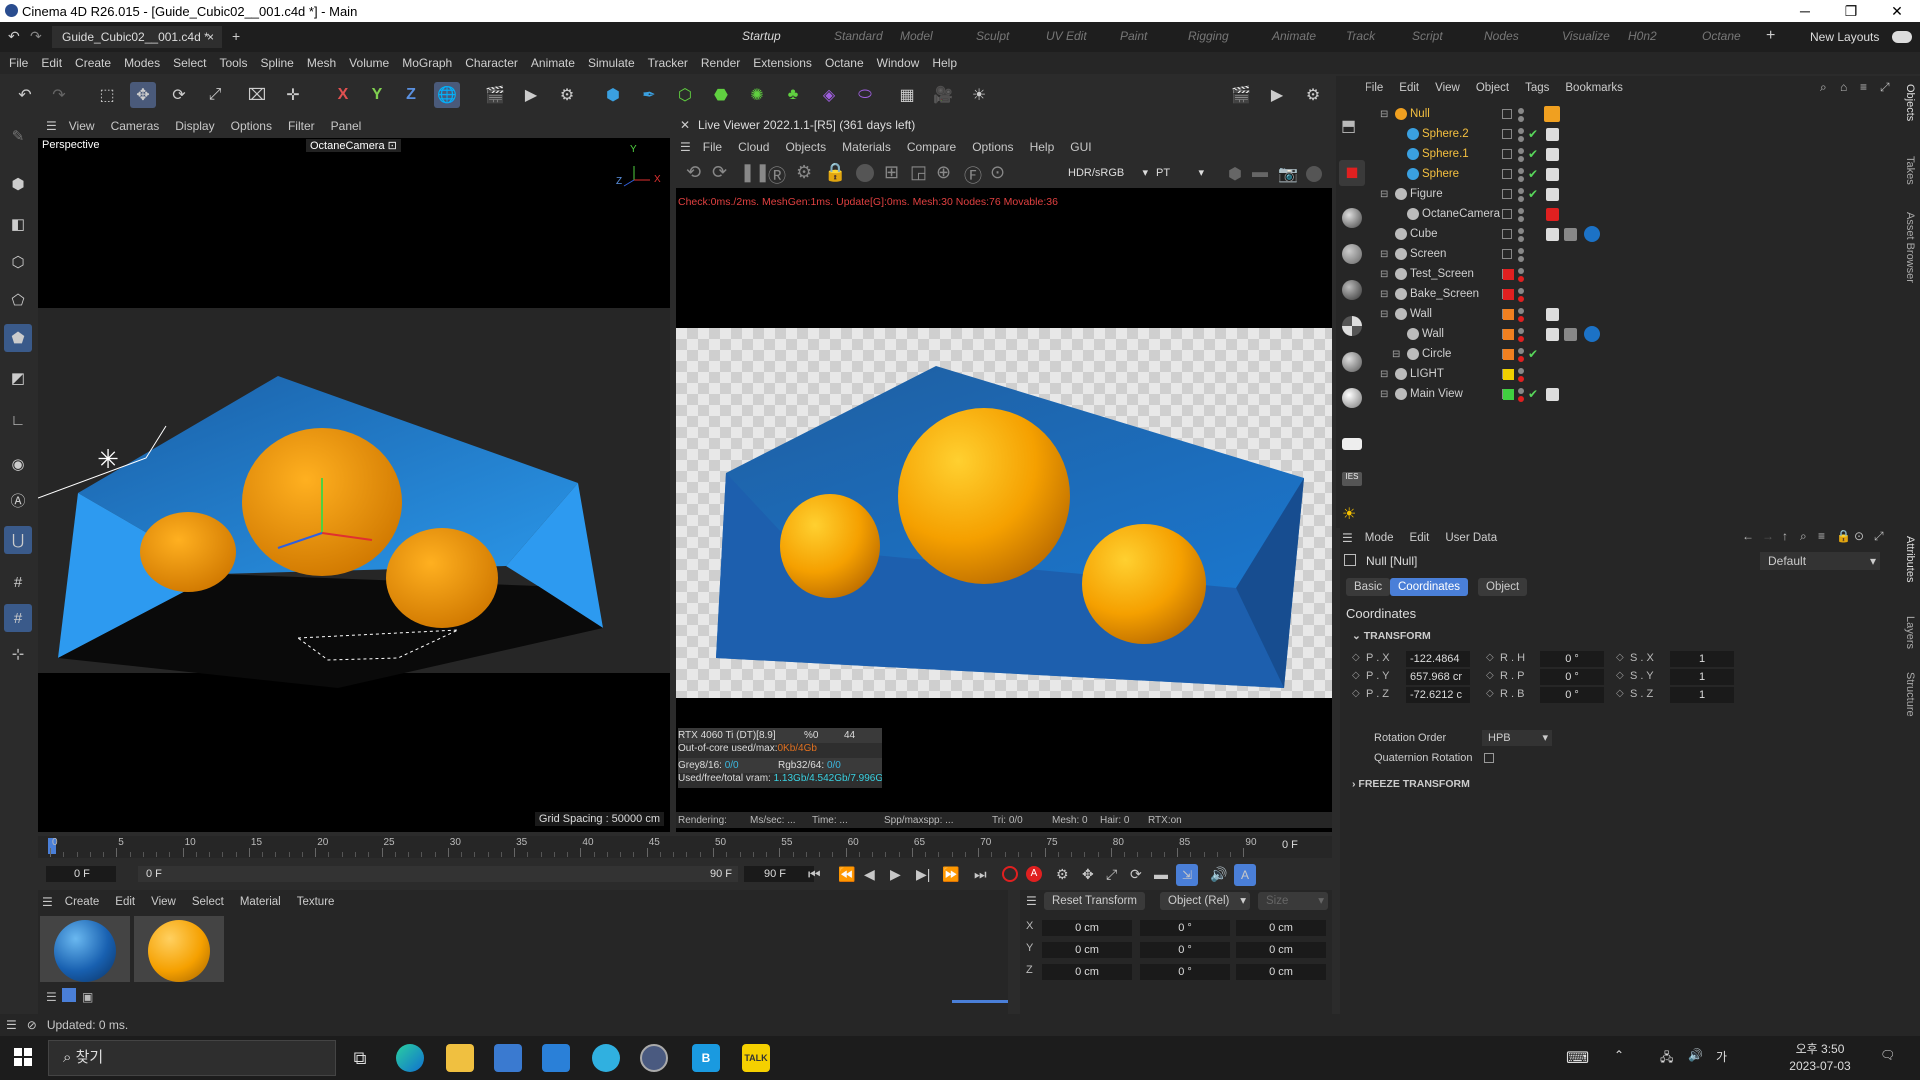 The width and height of the screenshot is (1920, 1080). I want to click on render-view-icon: 🎬, so click(495, 95).